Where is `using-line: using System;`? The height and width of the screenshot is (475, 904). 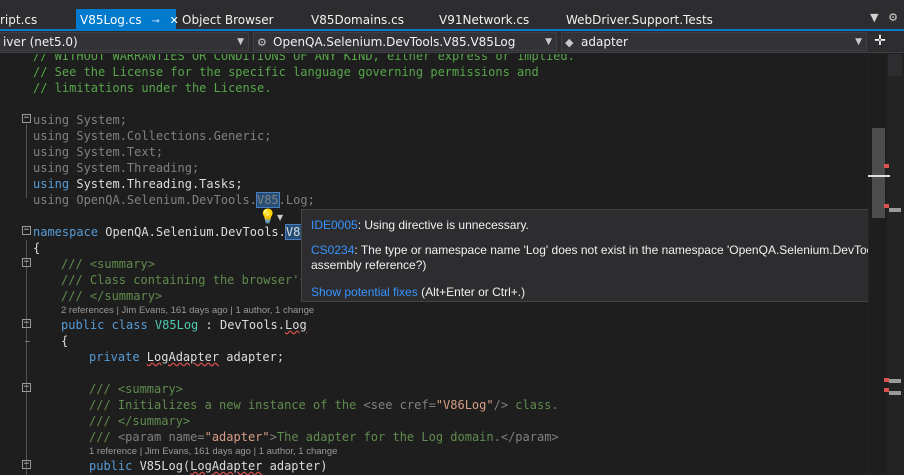 using-line: using System; is located at coordinates (80, 120).